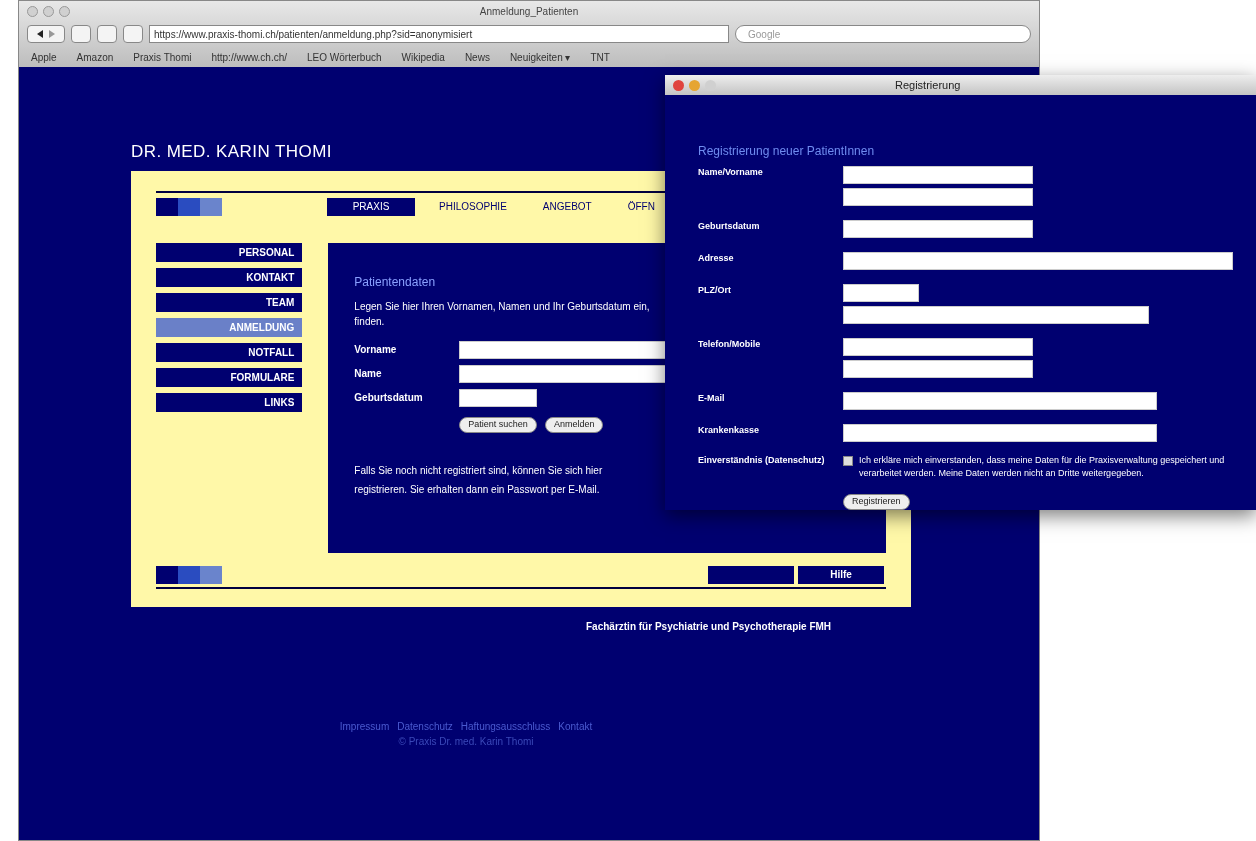  Describe the element at coordinates (600, 57) in the screenshot. I see `bookmark-link: TNT` at that location.